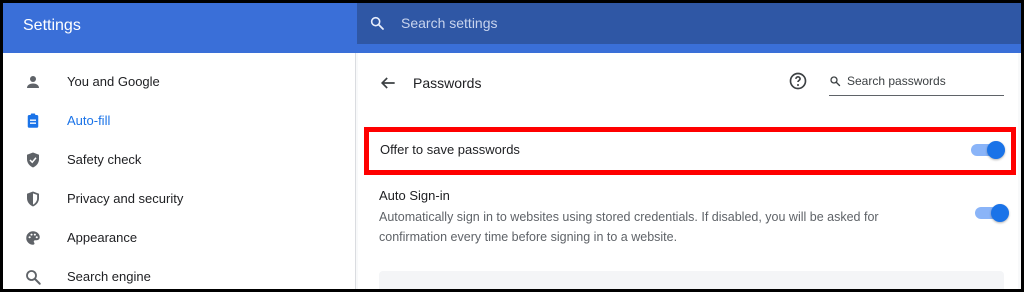  What do you see at coordinates (109, 276) in the screenshot?
I see `sidebar-item-label: Search engine` at bounding box center [109, 276].